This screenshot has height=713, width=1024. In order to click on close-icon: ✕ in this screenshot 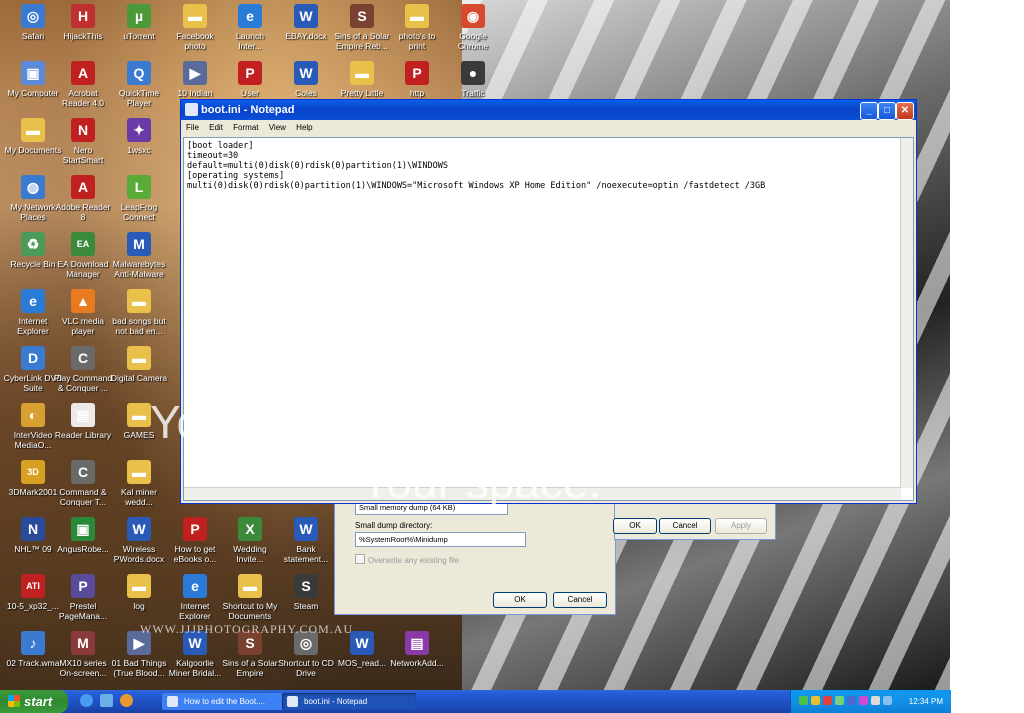, I will do `click(905, 111)`.